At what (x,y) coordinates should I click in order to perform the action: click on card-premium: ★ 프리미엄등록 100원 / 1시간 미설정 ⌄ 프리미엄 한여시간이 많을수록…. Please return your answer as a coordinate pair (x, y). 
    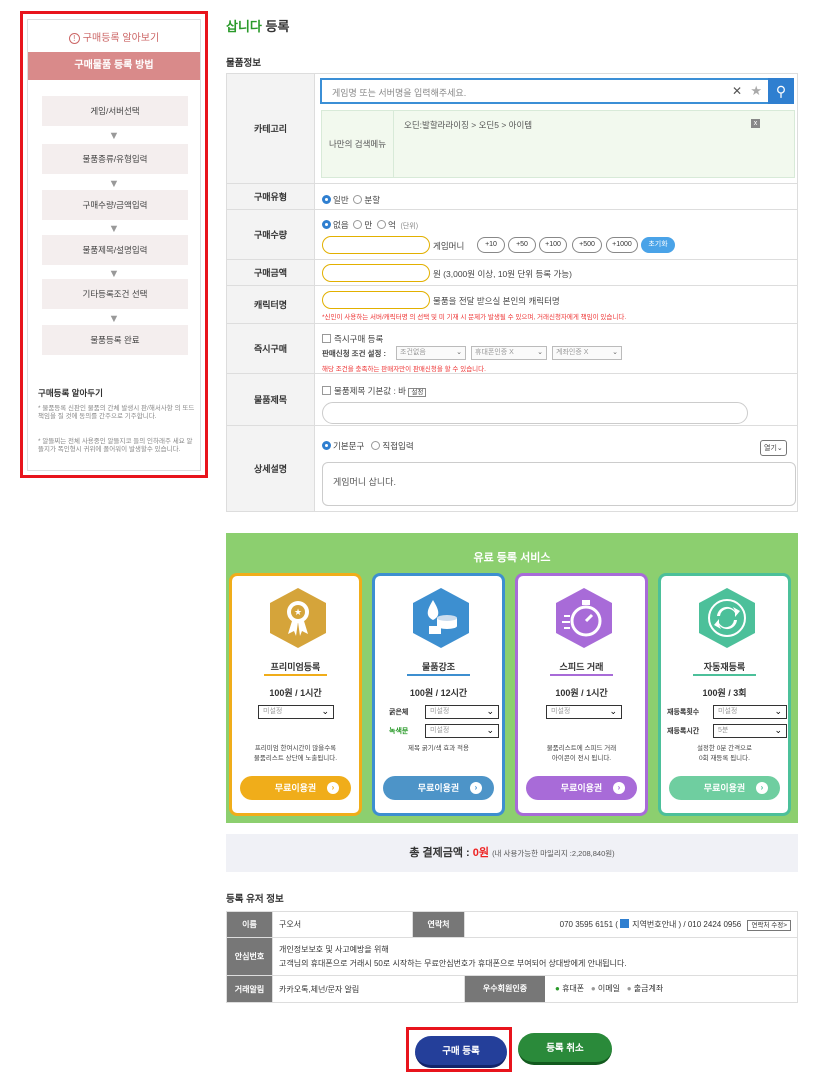
    Looking at the image, I should click on (295, 694).